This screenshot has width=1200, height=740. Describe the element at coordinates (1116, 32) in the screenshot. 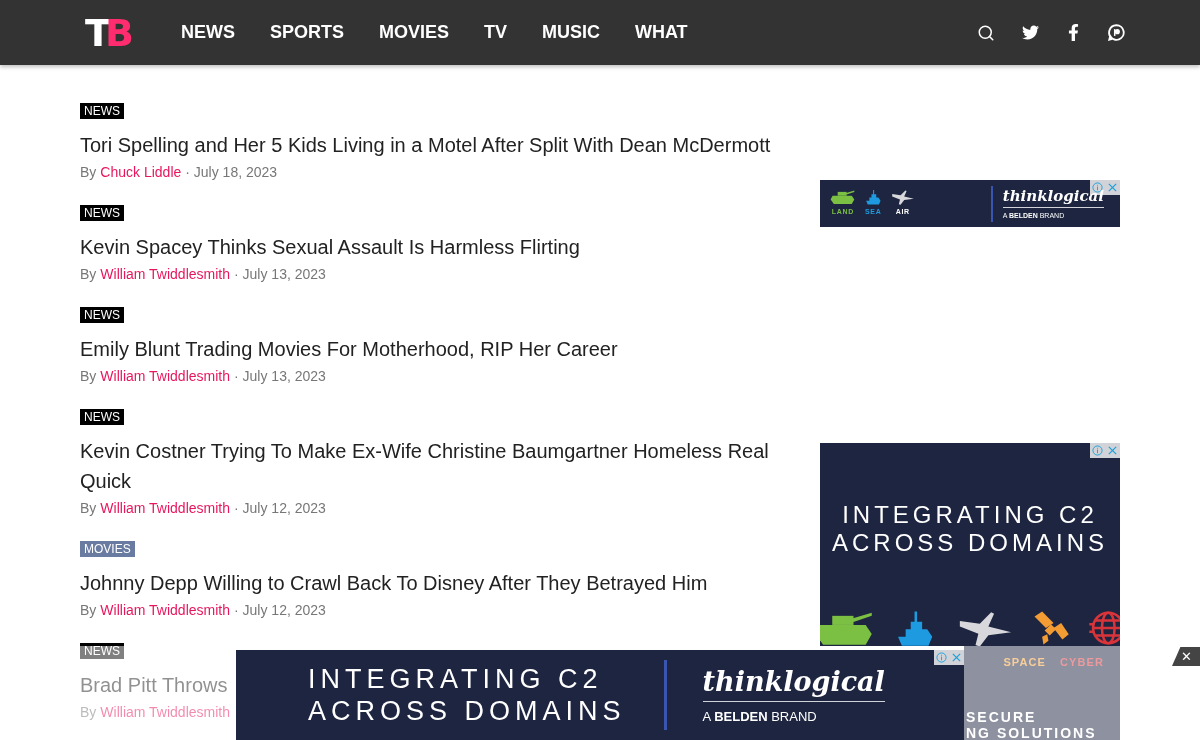

I see `speech-bubble-icon` at that location.